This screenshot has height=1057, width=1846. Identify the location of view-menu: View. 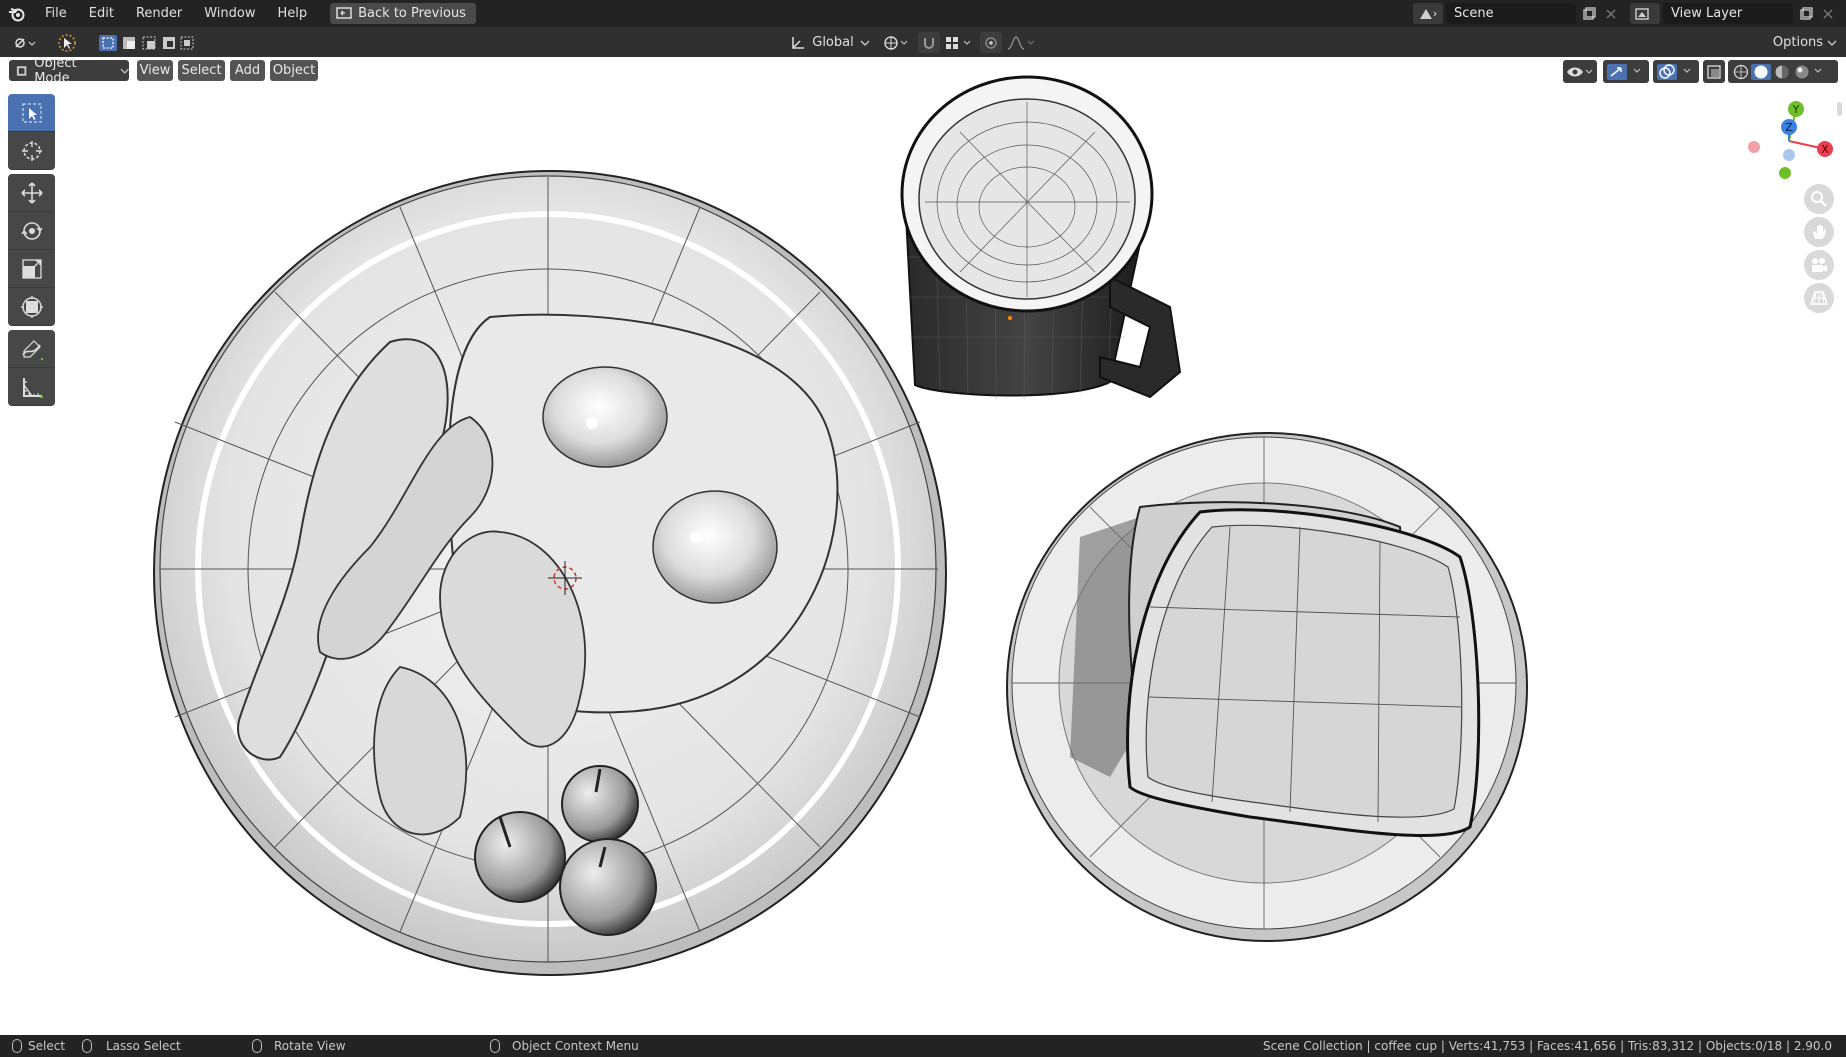
(155, 70).